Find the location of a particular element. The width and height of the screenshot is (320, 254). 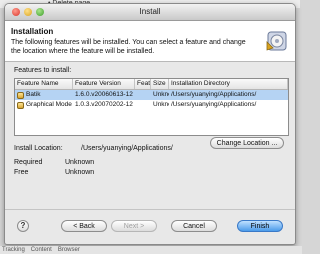

background-tab: Tracking is located at coordinates (13, 250).